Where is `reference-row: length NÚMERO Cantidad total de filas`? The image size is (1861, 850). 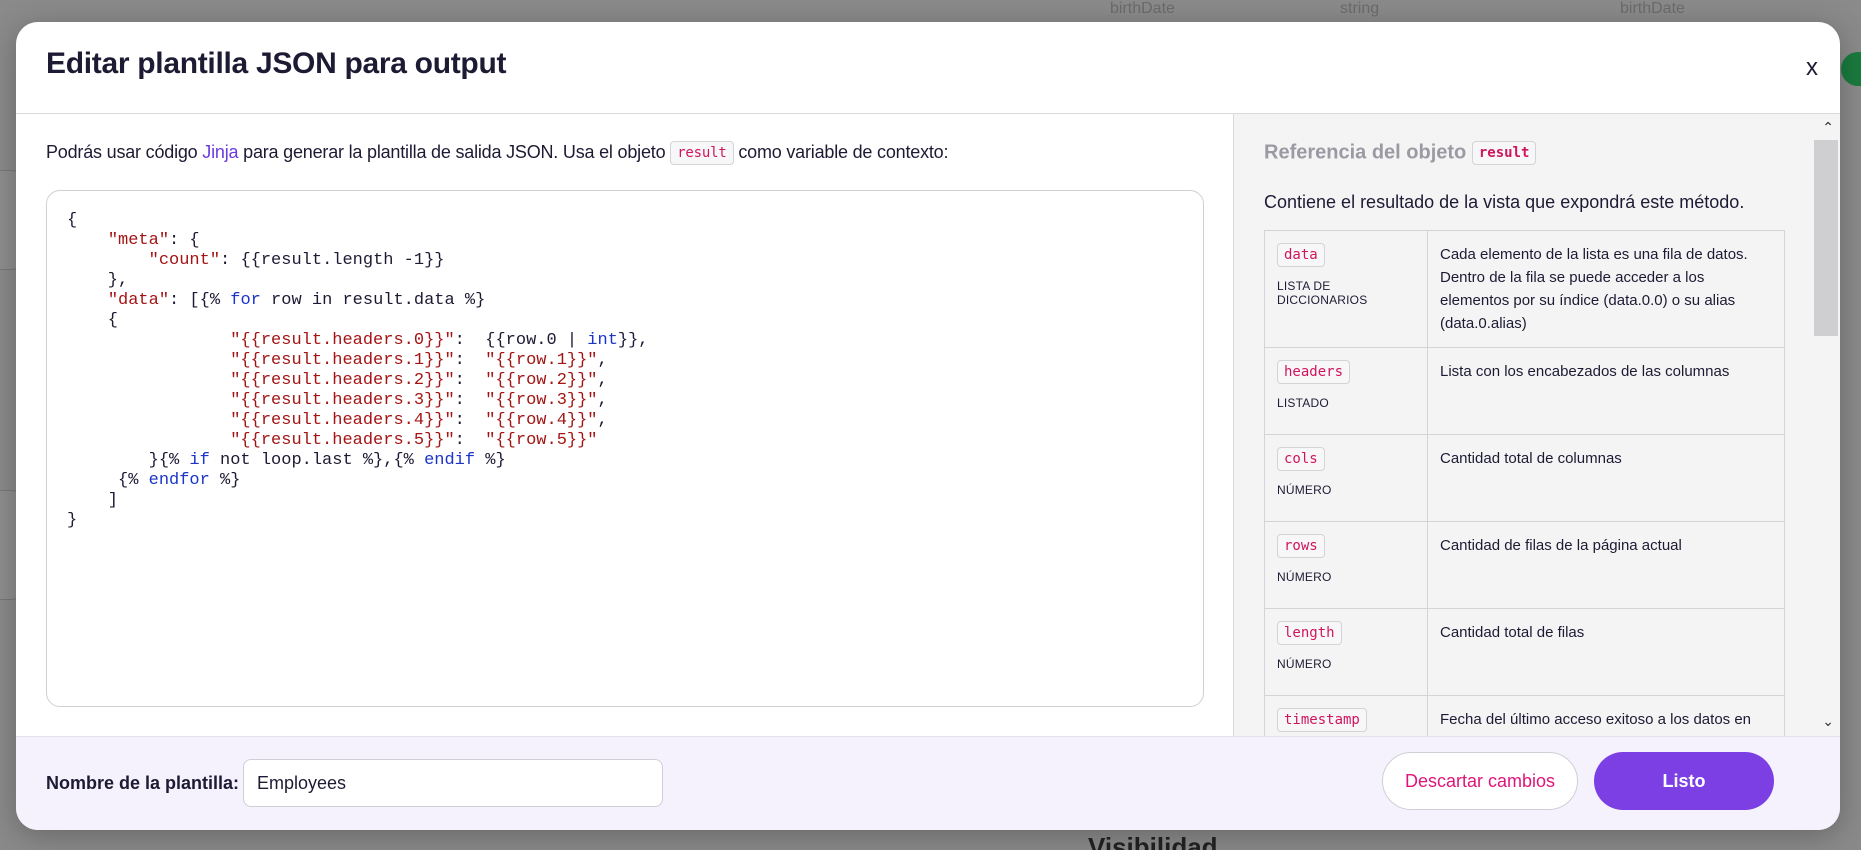
reference-row: length NÚMERO Cantidad total de filas is located at coordinates (1524, 652).